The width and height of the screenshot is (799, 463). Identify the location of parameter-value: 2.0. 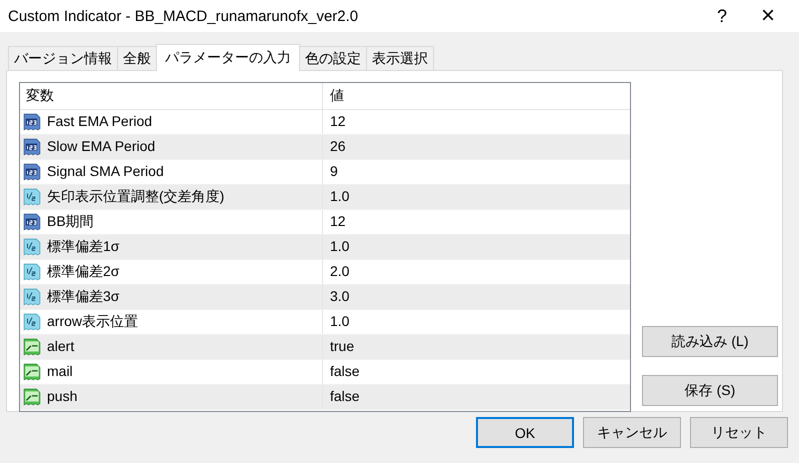
(336, 272).